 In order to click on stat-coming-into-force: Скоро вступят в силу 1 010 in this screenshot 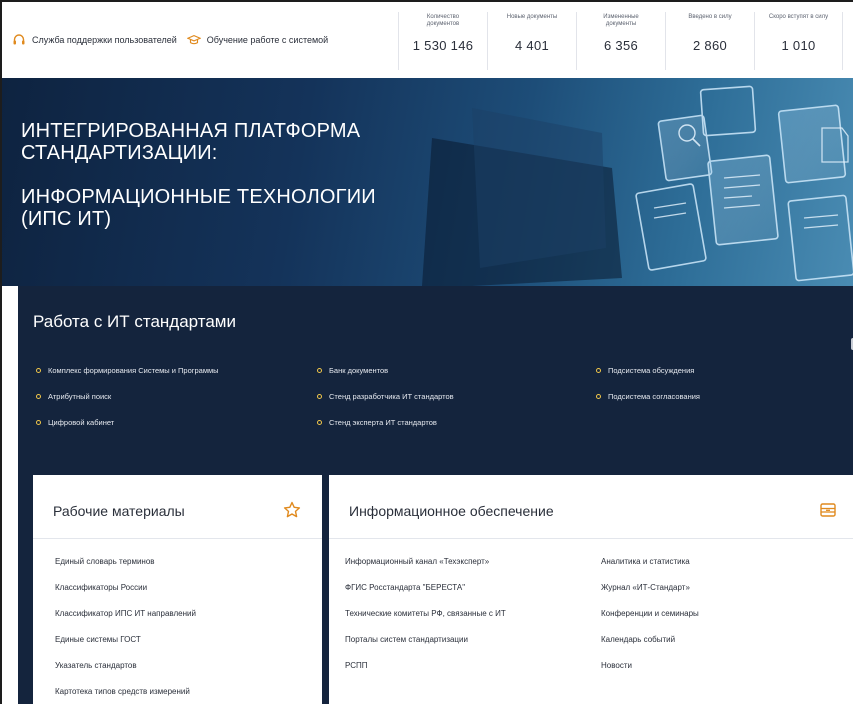, I will do `click(798, 41)`.